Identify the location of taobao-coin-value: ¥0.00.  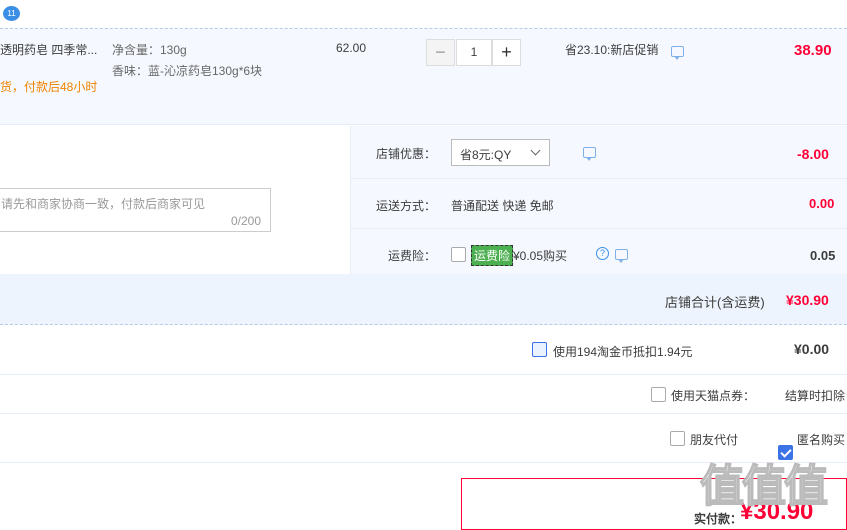
(812, 349).